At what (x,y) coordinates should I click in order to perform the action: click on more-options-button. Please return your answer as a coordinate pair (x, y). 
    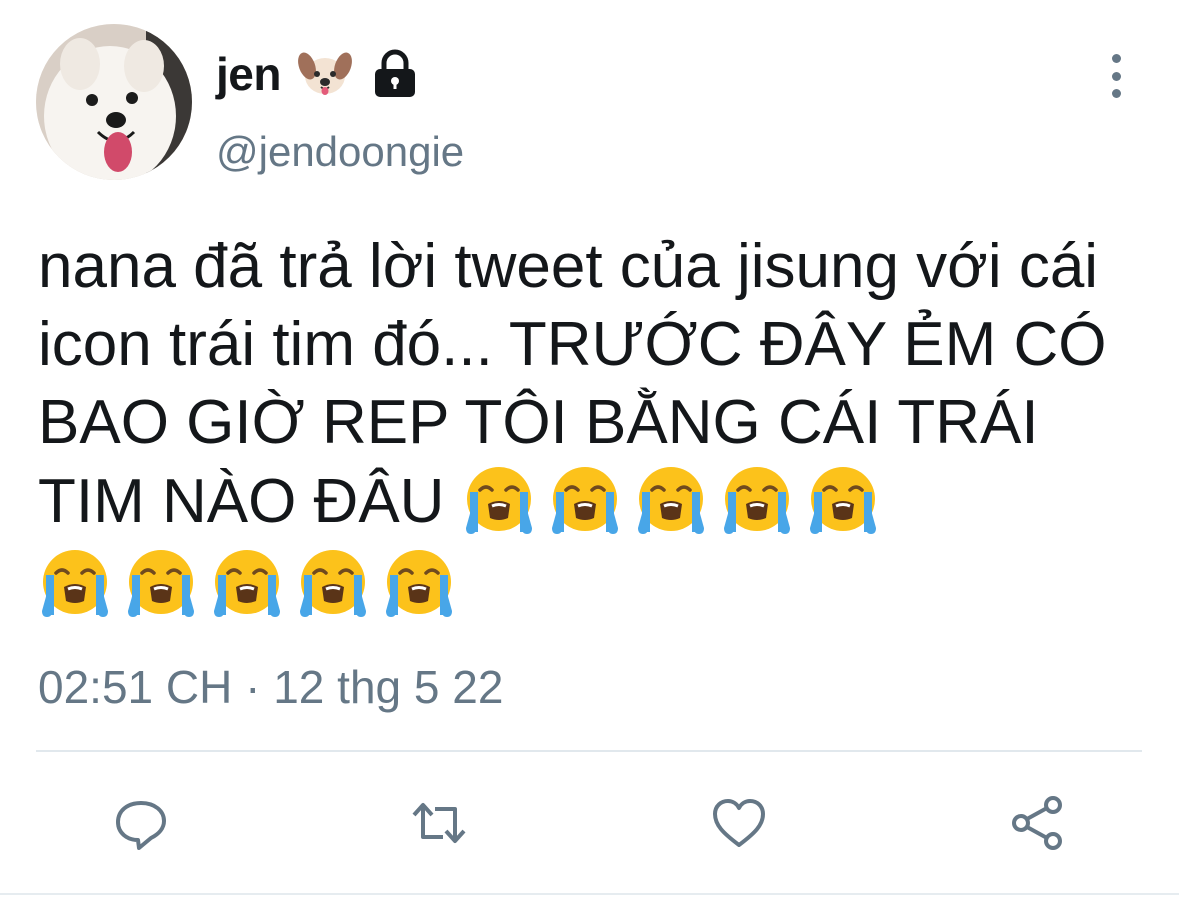
    Looking at the image, I should click on (1116, 76).